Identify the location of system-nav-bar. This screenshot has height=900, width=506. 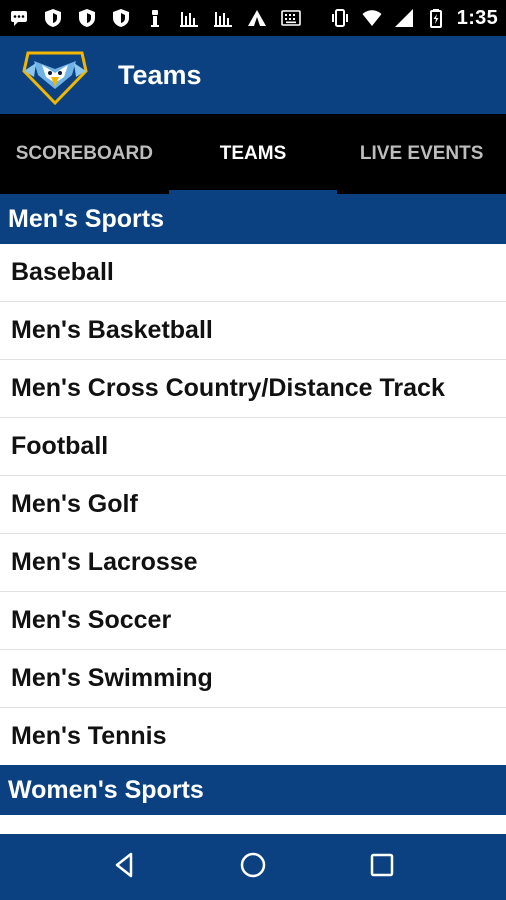
(253, 867).